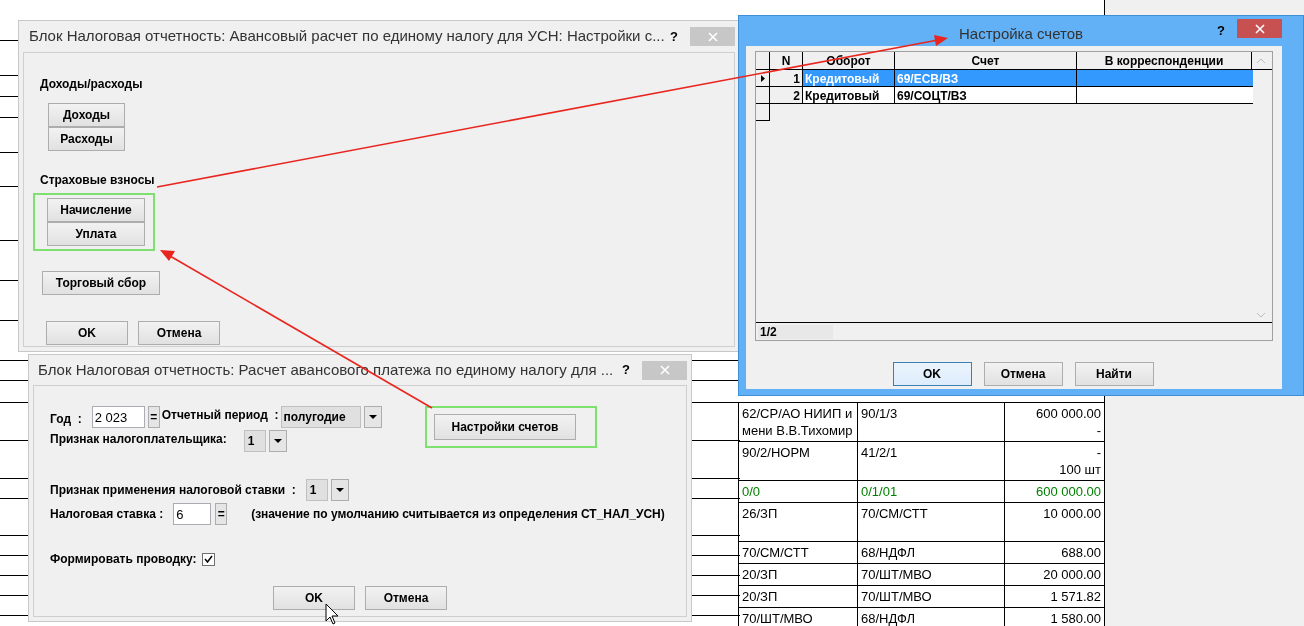  I want to click on checkbox, so click(208, 559).